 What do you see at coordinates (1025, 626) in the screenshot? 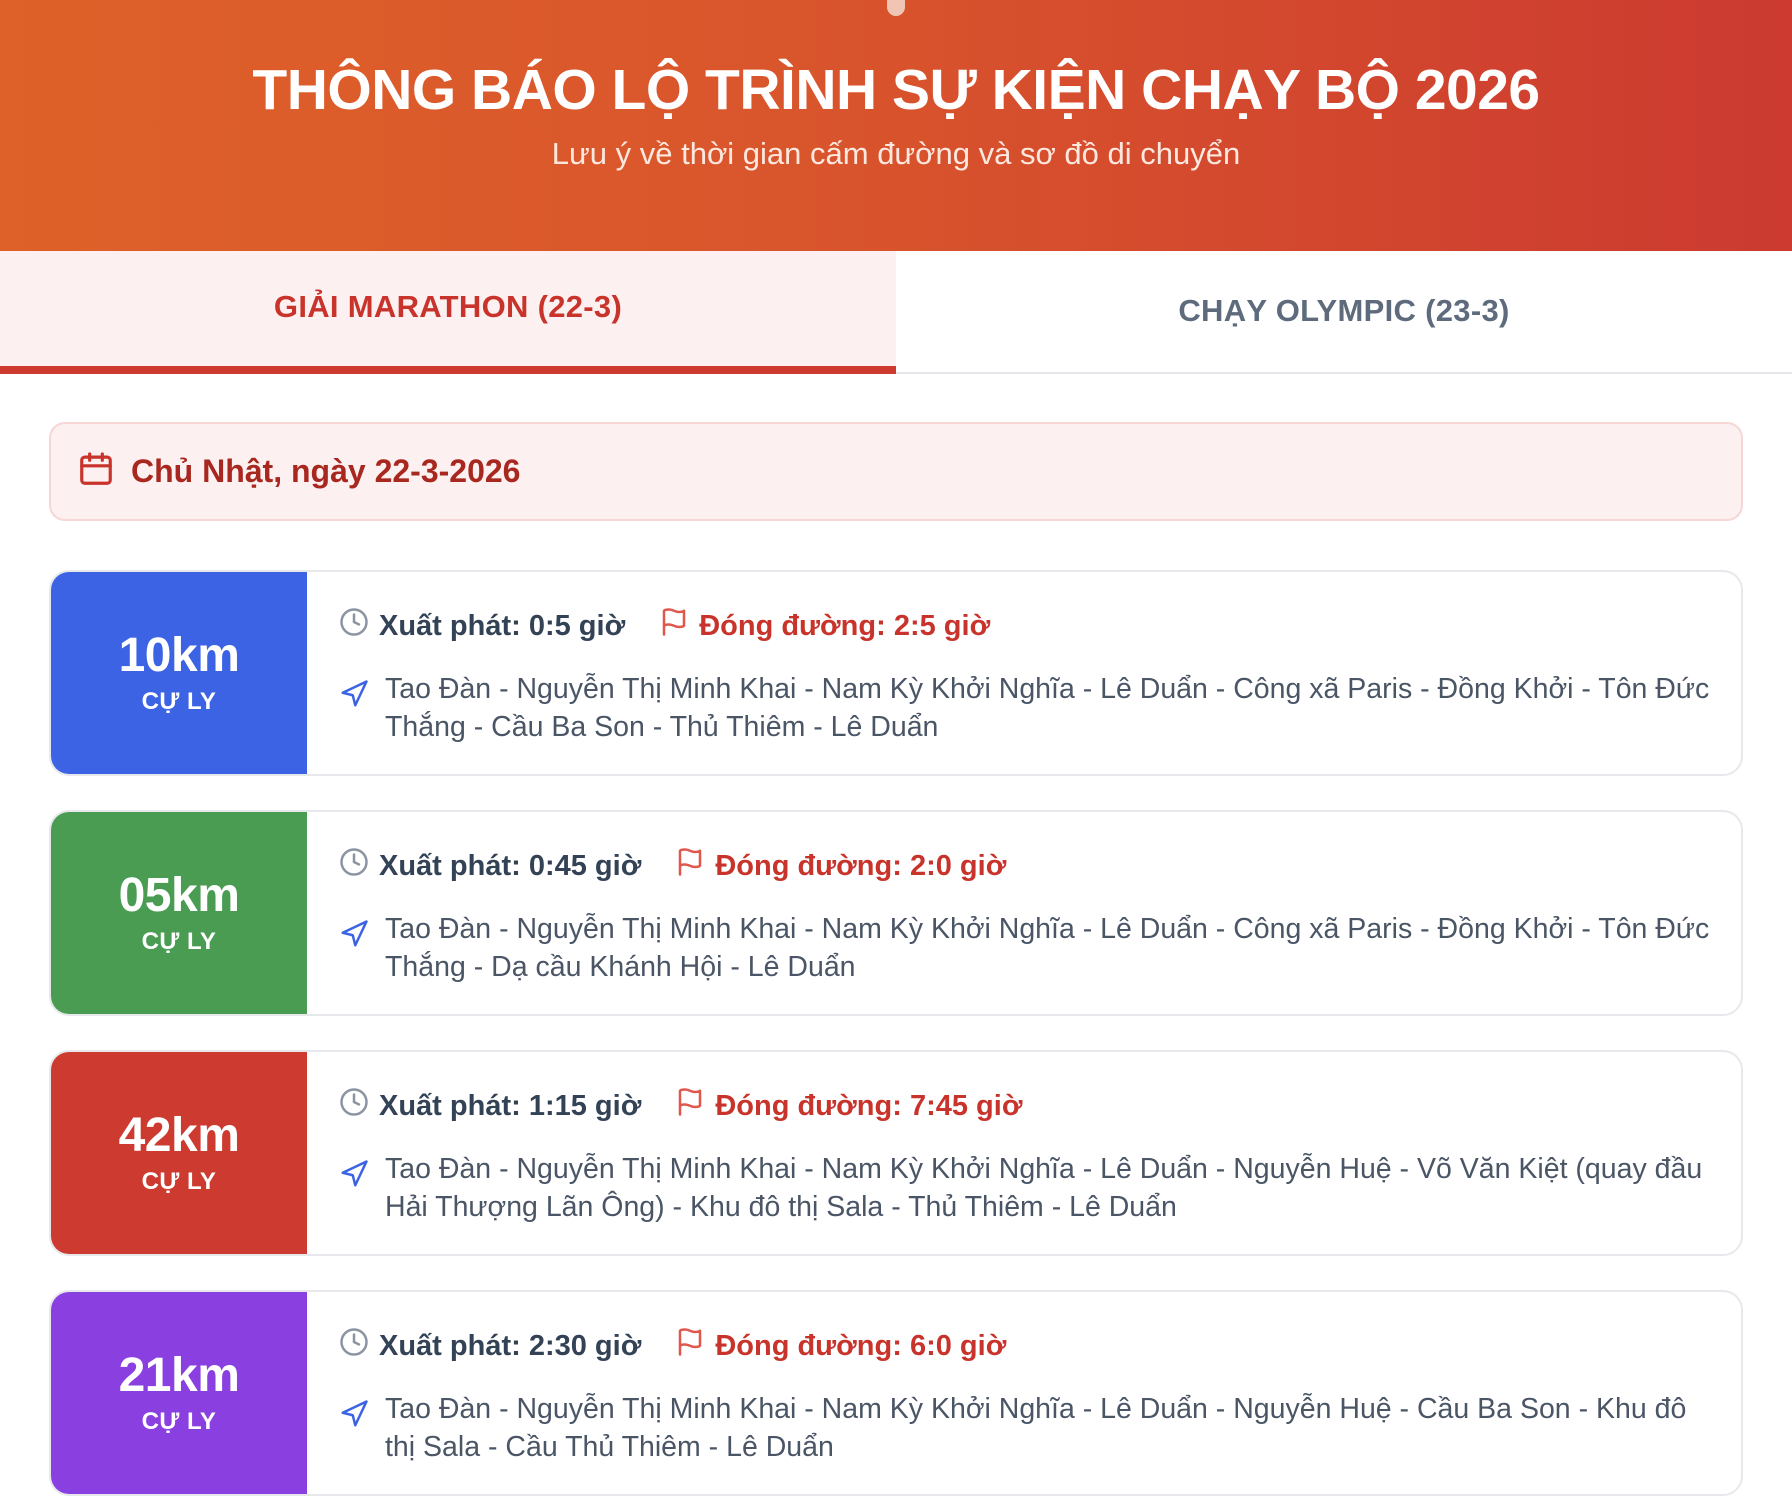
I see `route-times: Xuất phát: 0:5 giờ Đóng đường: 2:5 giờ` at bounding box center [1025, 626].